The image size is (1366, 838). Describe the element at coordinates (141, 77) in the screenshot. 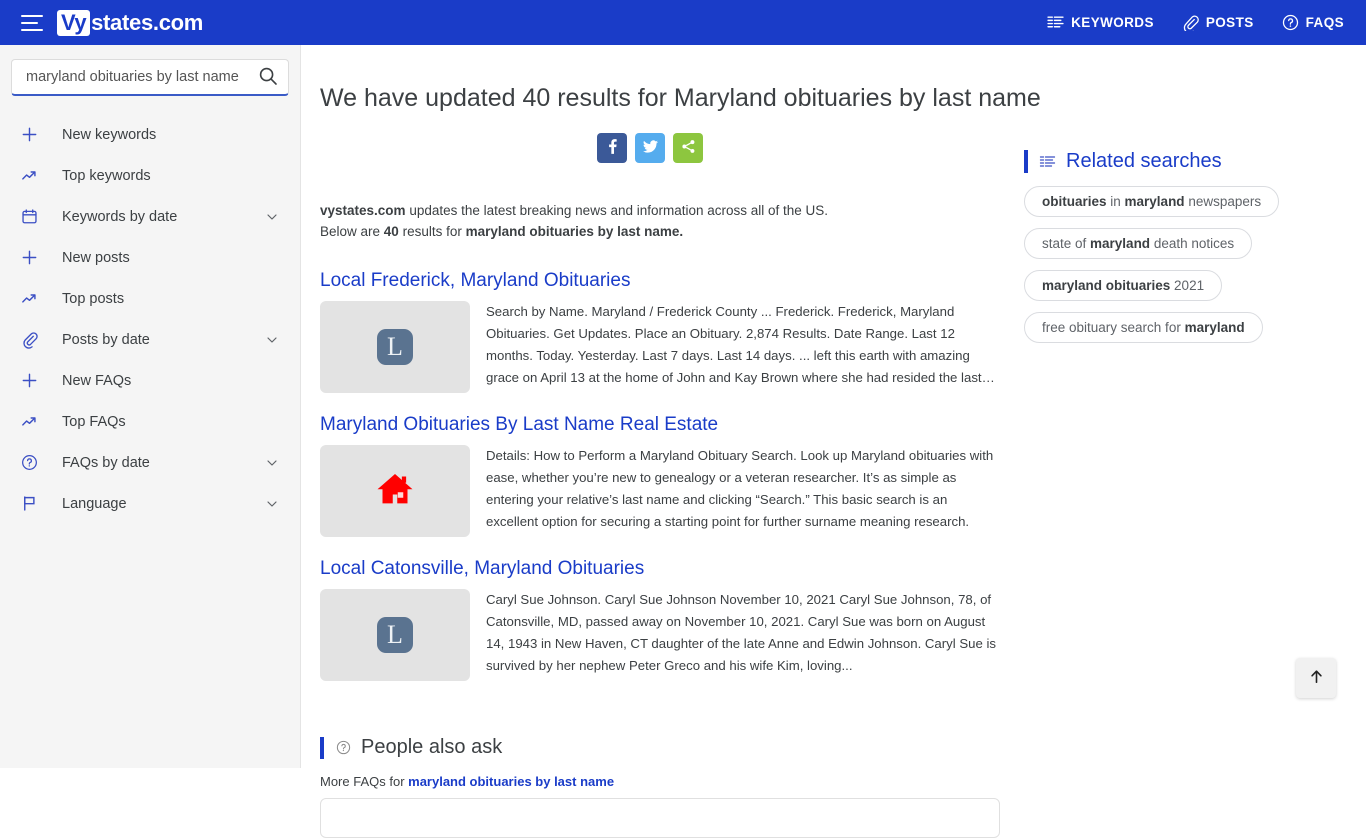

I see `search-input` at that location.